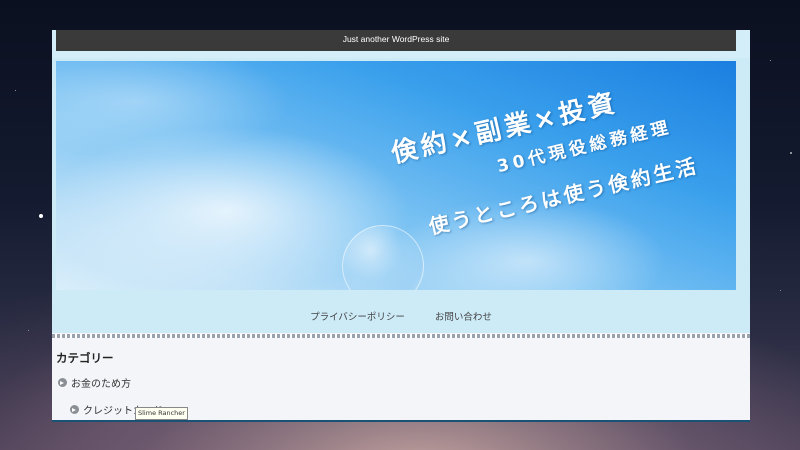  What do you see at coordinates (357, 318) in the screenshot?
I see `nav-privacy-policy: プライバシーポリシー` at bounding box center [357, 318].